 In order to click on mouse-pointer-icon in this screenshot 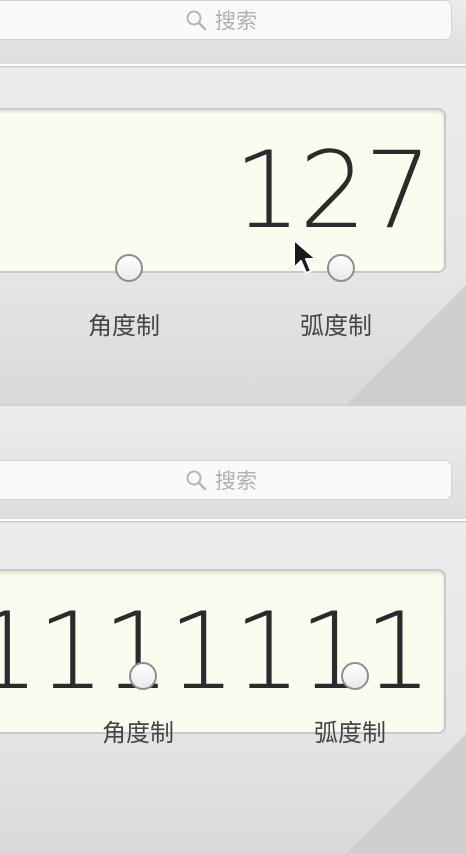, I will do `click(305, 256)`.